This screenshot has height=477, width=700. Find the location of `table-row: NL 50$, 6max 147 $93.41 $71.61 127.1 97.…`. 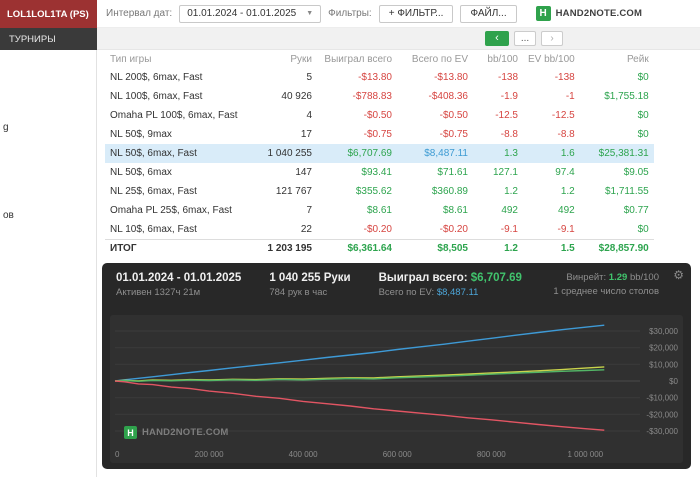

table-row: NL 50$, 6max 147 $93.41 $71.61 127.1 97.… is located at coordinates (379, 172).